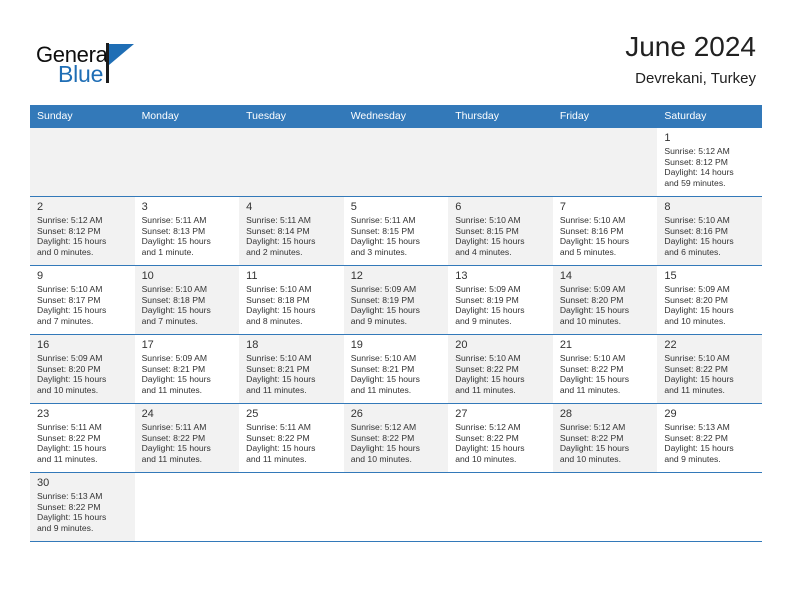 This screenshot has width=792, height=612. I want to click on day-number: 13, so click(461, 276).